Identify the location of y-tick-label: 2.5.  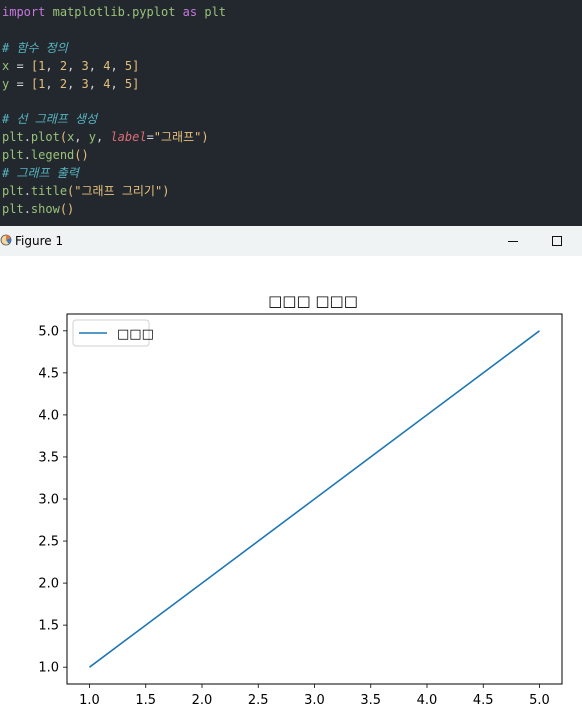
(48, 542).